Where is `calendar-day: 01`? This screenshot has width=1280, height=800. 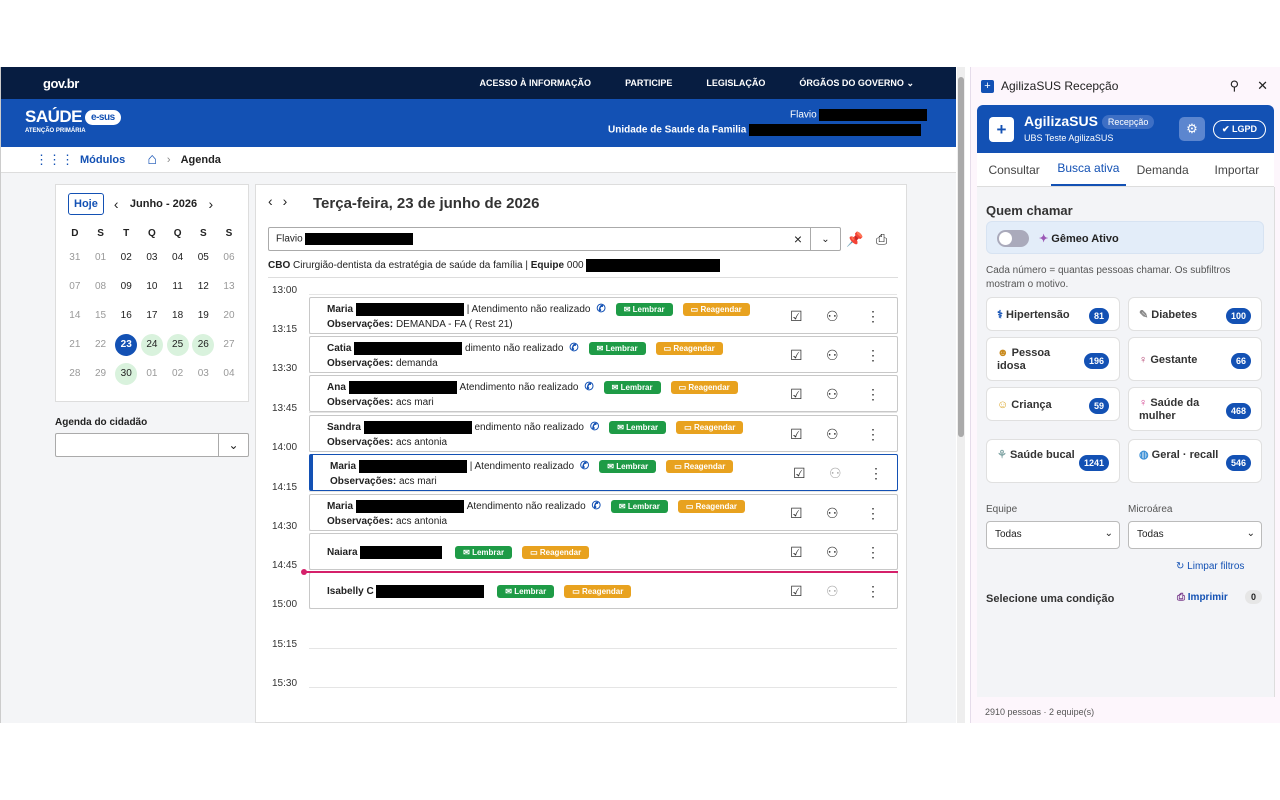
calendar-day: 01 is located at coordinates (152, 373).